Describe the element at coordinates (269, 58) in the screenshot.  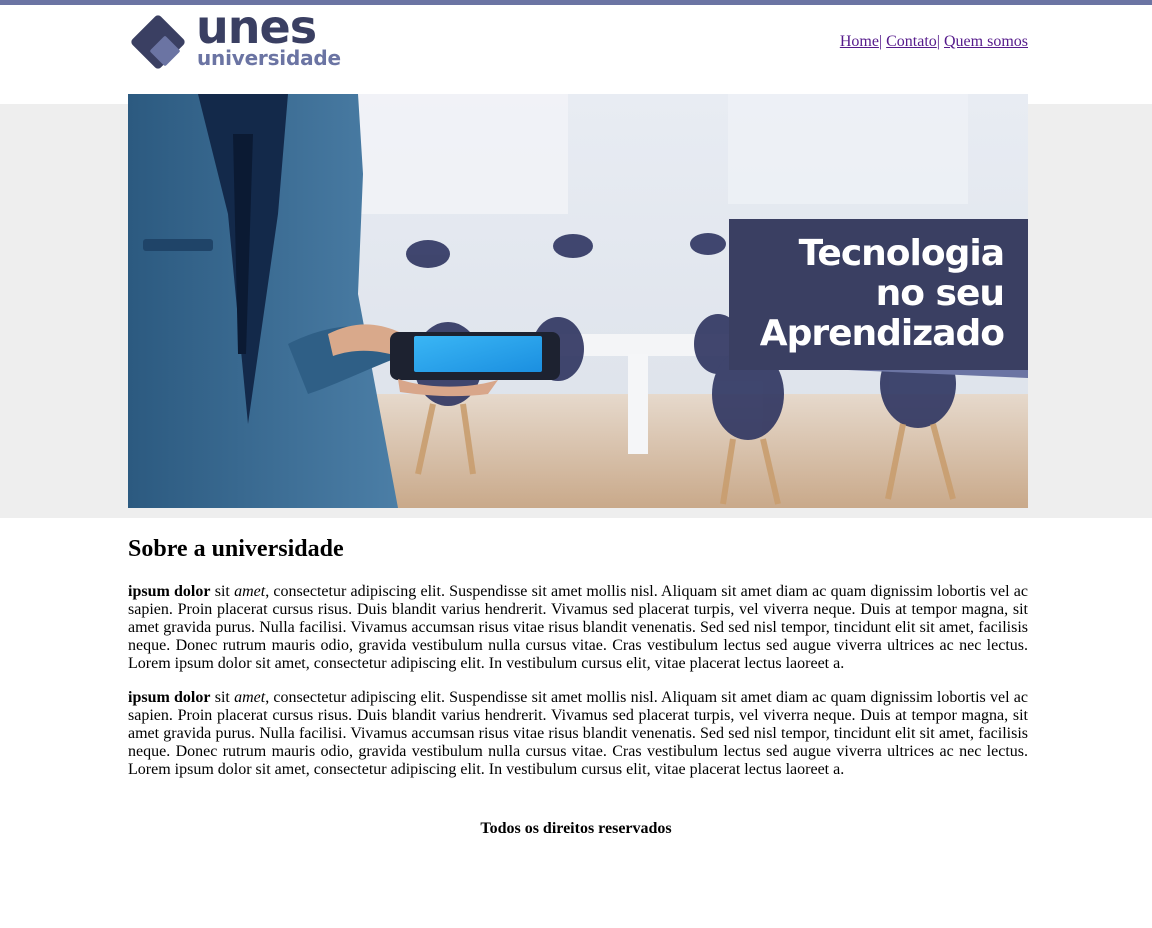
I see `logo-subtitle: universidade` at that location.